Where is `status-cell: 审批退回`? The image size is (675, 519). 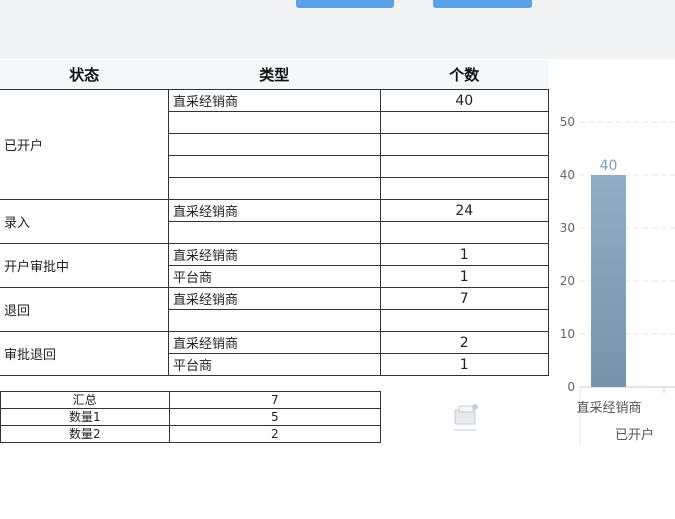
status-cell: 审批退回 is located at coordinates (84, 353).